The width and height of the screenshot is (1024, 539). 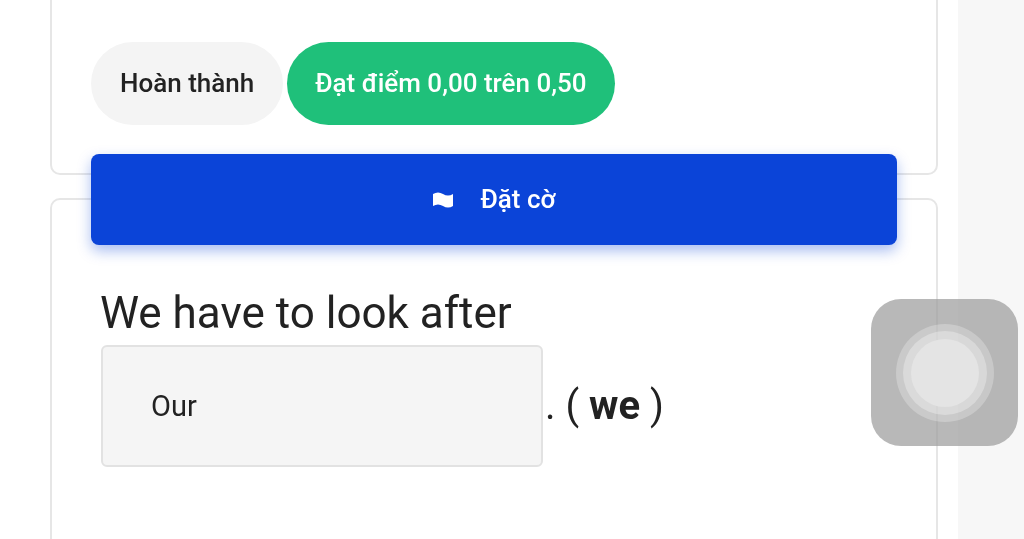 I want to click on circle-icon, so click(x=944, y=372).